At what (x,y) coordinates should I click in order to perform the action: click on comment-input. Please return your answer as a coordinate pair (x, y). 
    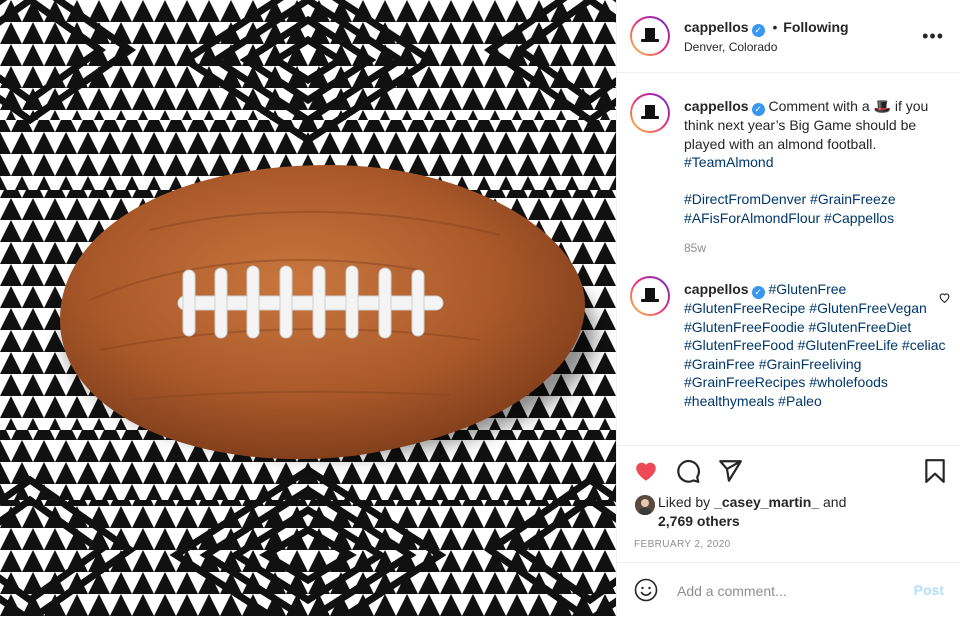
    Looking at the image, I should click on (787, 591).